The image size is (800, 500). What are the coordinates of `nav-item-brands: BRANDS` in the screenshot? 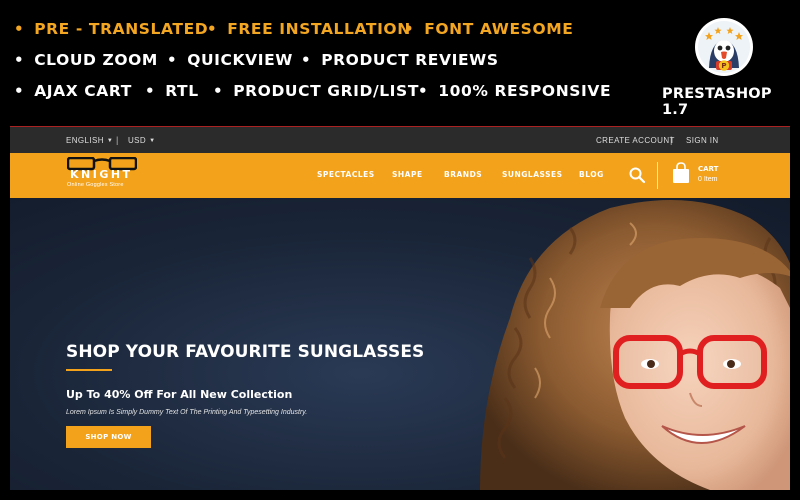 It's located at (463, 174).